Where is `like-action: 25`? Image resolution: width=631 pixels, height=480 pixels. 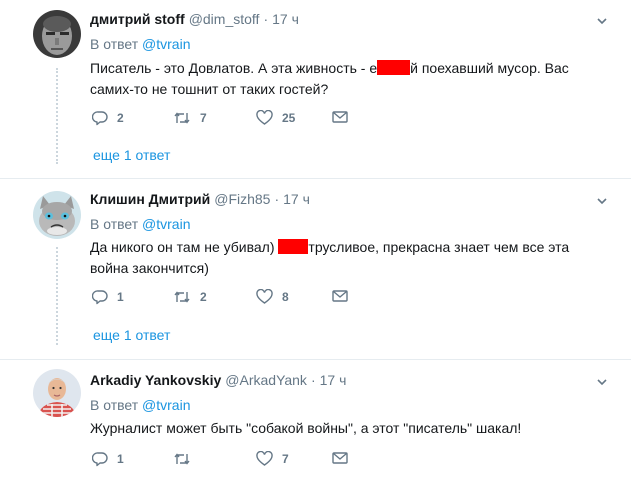 like-action: 25 is located at coordinates (275, 118).